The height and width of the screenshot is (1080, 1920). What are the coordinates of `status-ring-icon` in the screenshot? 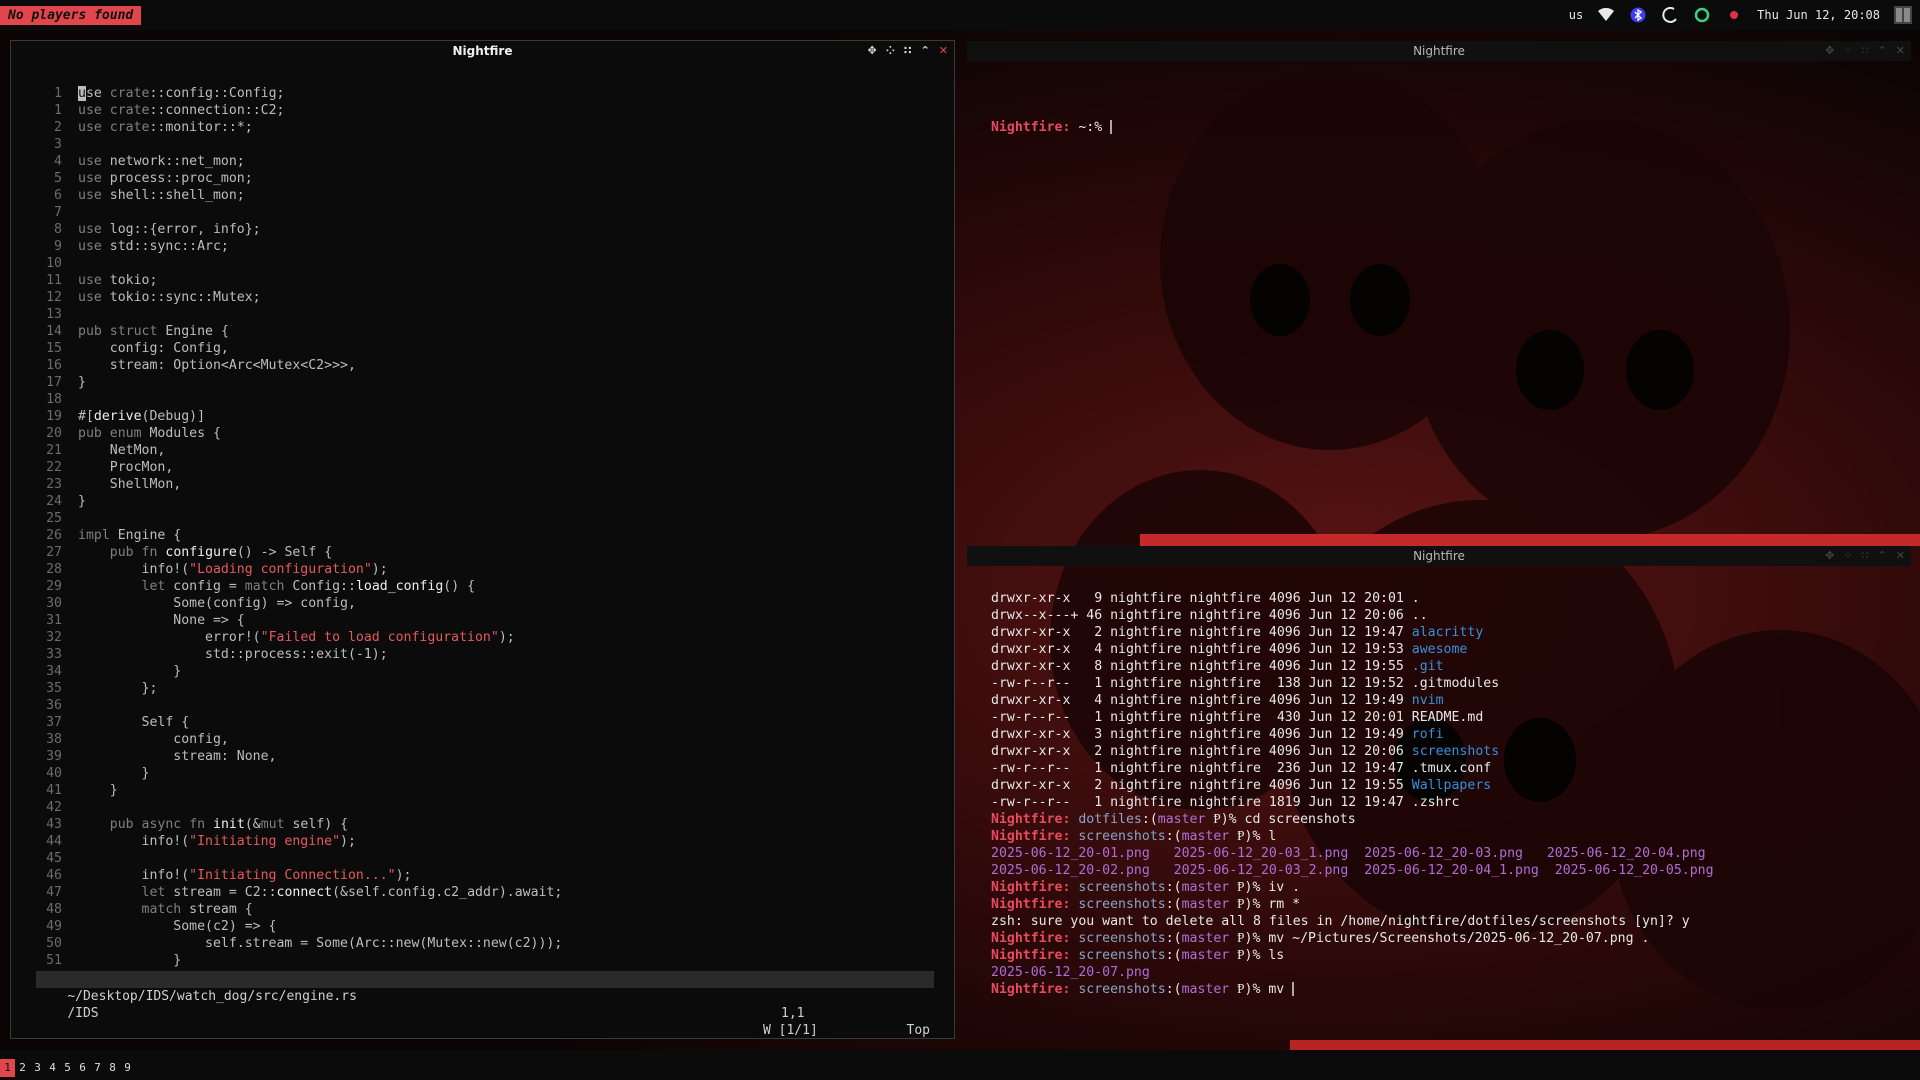 It's located at (1702, 15).